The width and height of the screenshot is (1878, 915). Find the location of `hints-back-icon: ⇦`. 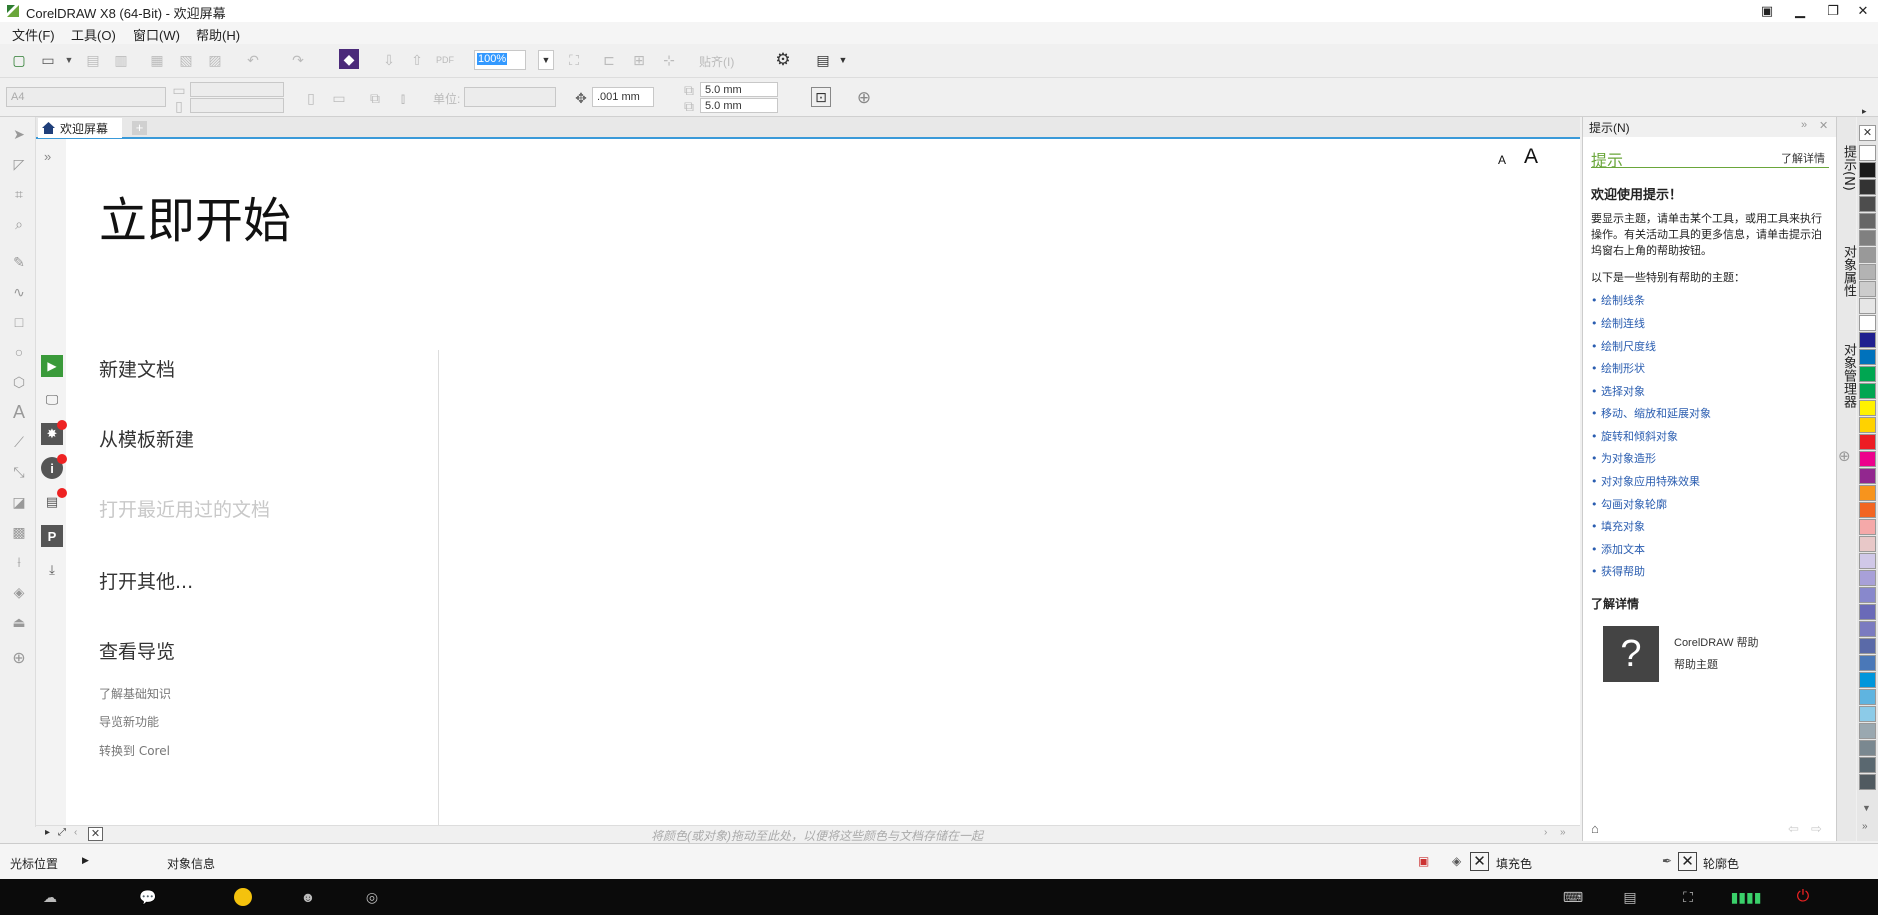

hints-back-icon: ⇦ is located at coordinates (1793, 829).